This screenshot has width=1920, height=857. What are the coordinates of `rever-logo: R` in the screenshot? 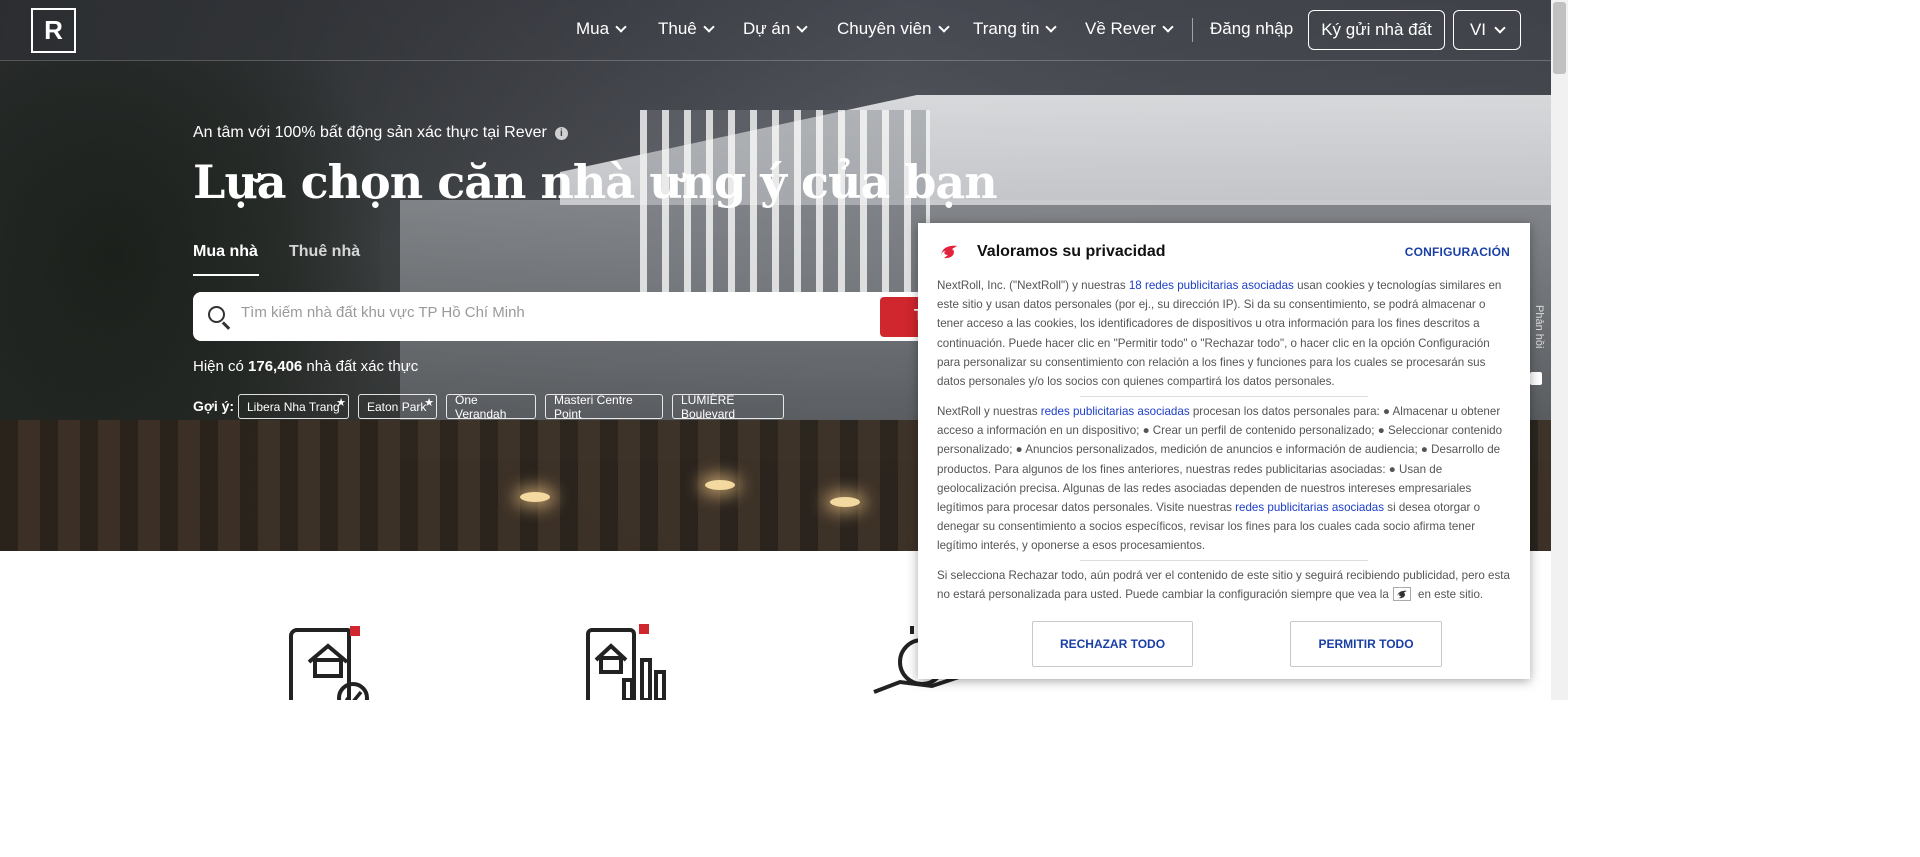 It's located at (53, 30).